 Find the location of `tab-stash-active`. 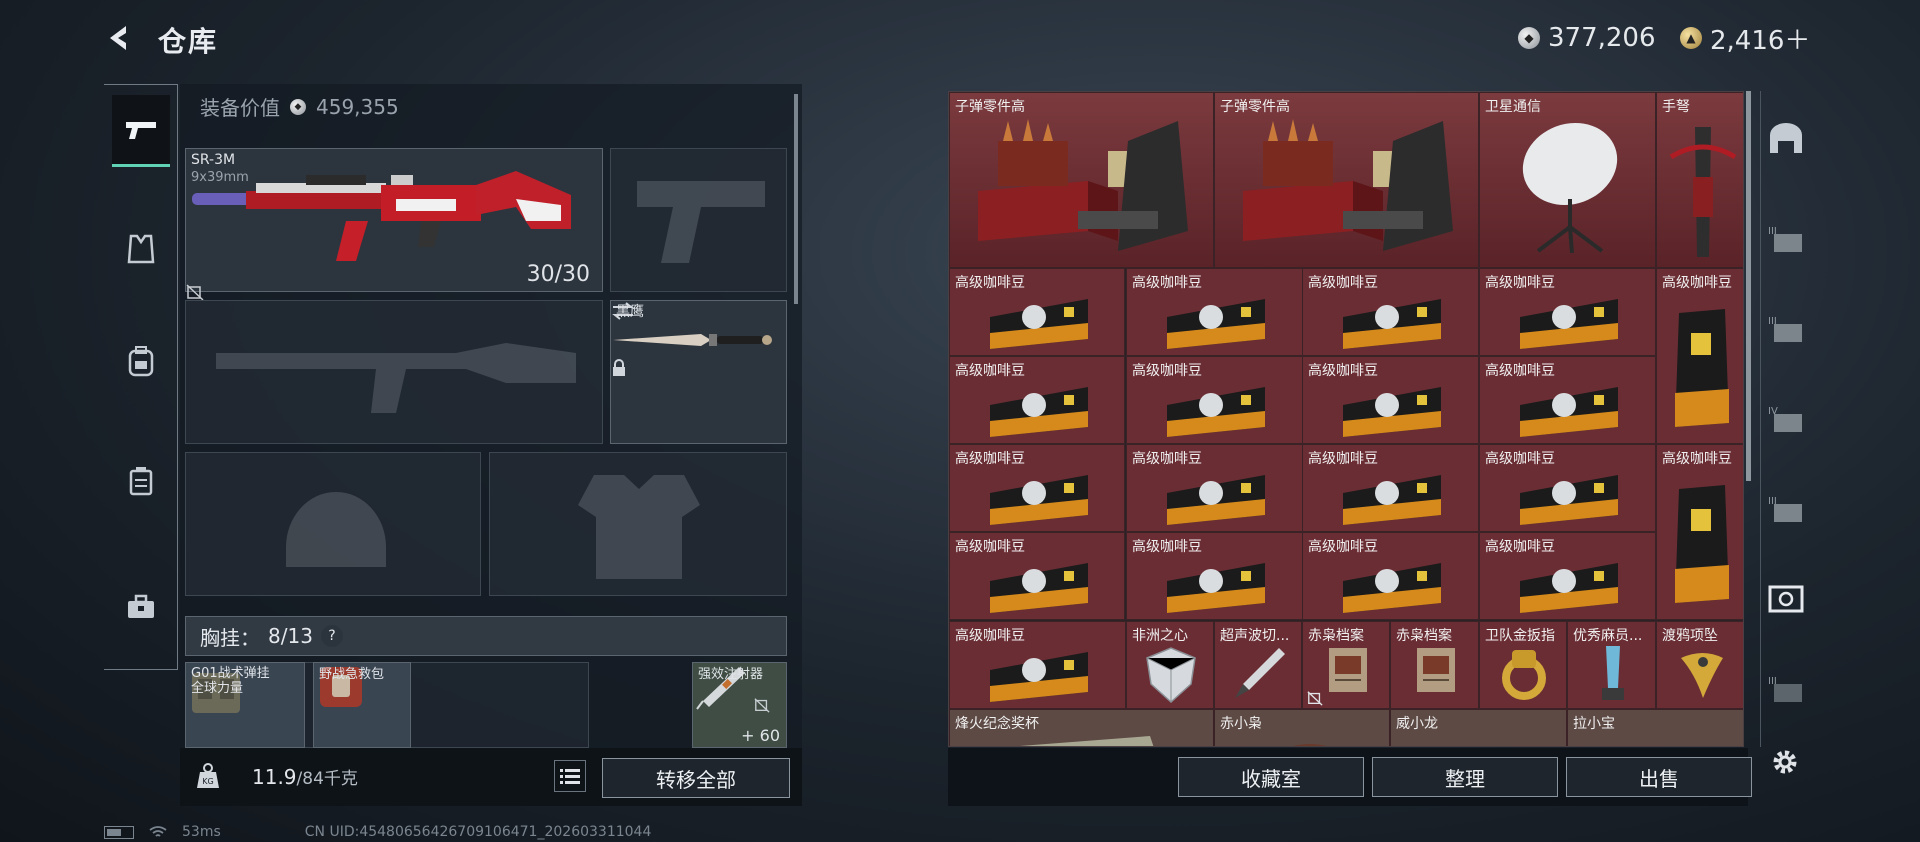

tab-stash-active is located at coordinates (1786, 598).